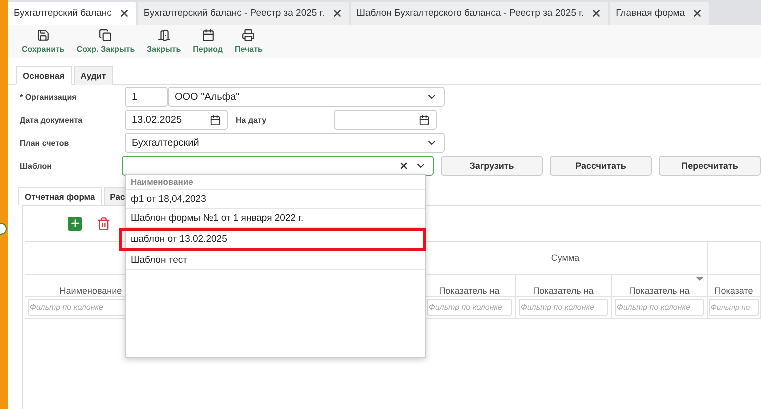 The image size is (761, 409). What do you see at coordinates (479, 13) in the screenshot?
I see `document-tab: Шаблон Бухгалтерского баланса - Реестр за 2025 г.` at bounding box center [479, 13].